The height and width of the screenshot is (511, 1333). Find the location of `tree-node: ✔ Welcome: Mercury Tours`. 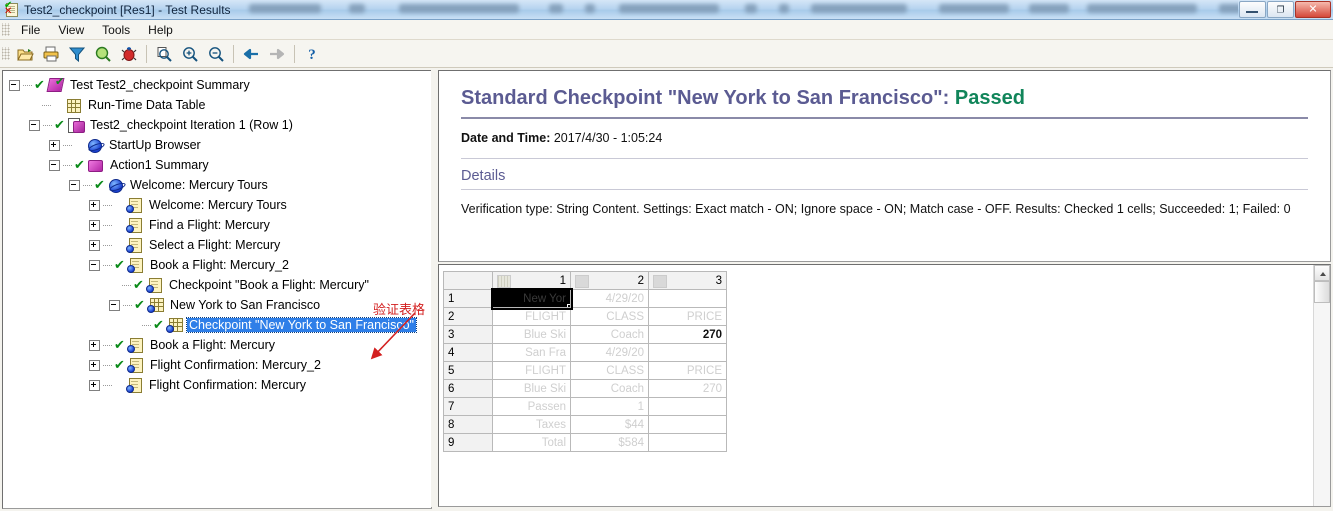

tree-node: ✔ Welcome: Mercury Tours is located at coordinates (217, 185).